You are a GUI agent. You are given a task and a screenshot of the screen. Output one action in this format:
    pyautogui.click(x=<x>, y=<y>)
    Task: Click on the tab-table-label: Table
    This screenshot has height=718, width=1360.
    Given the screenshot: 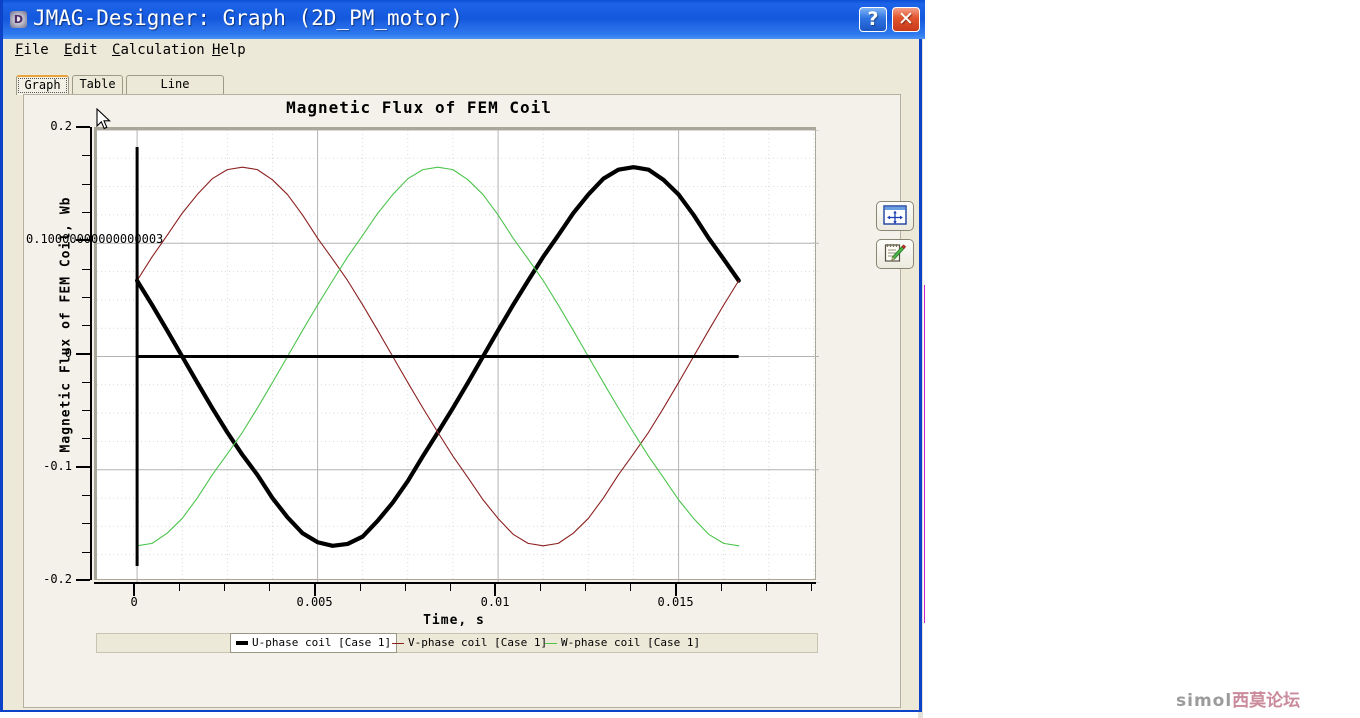 What is the action you would take?
    pyautogui.click(x=97, y=84)
    